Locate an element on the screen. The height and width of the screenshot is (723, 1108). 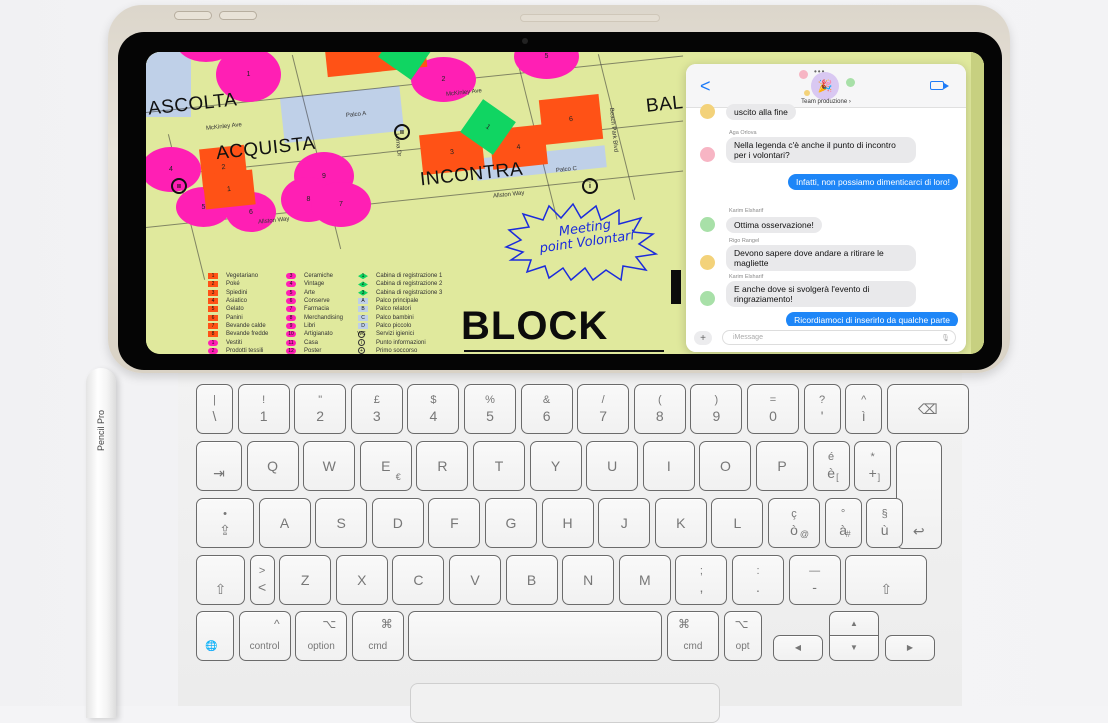
tab-key: ⇥ is located at coordinates (219, 466).